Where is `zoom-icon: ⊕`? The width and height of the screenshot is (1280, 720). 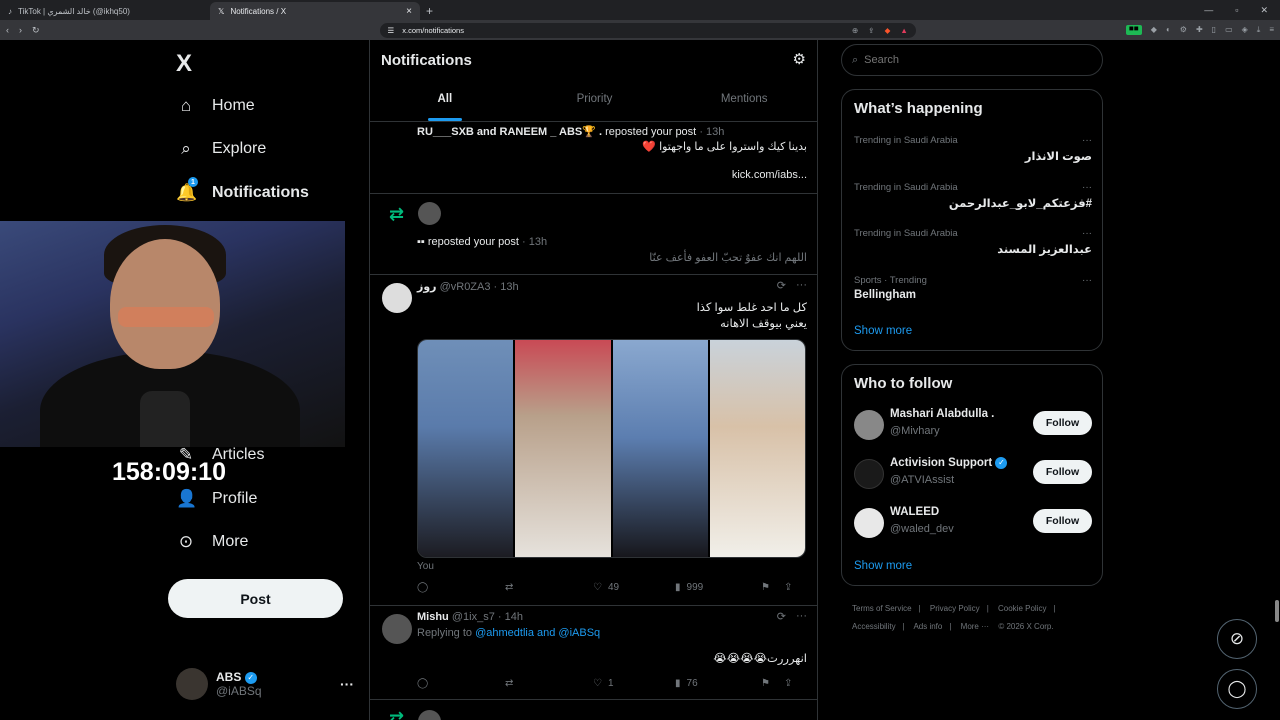 zoom-icon: ⊕ is located at coordinates (855, 30).